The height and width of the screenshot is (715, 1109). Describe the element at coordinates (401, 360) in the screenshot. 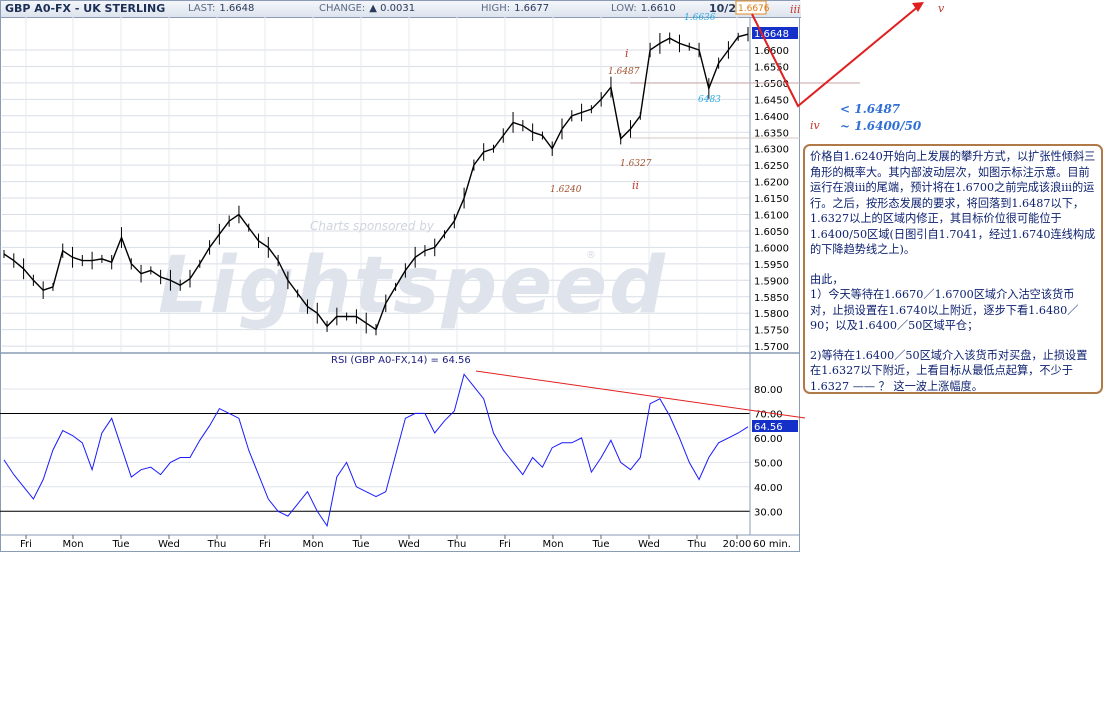

I see `rsi-title: RSI (GBP A0-FX,14) = 64.56` at that location.